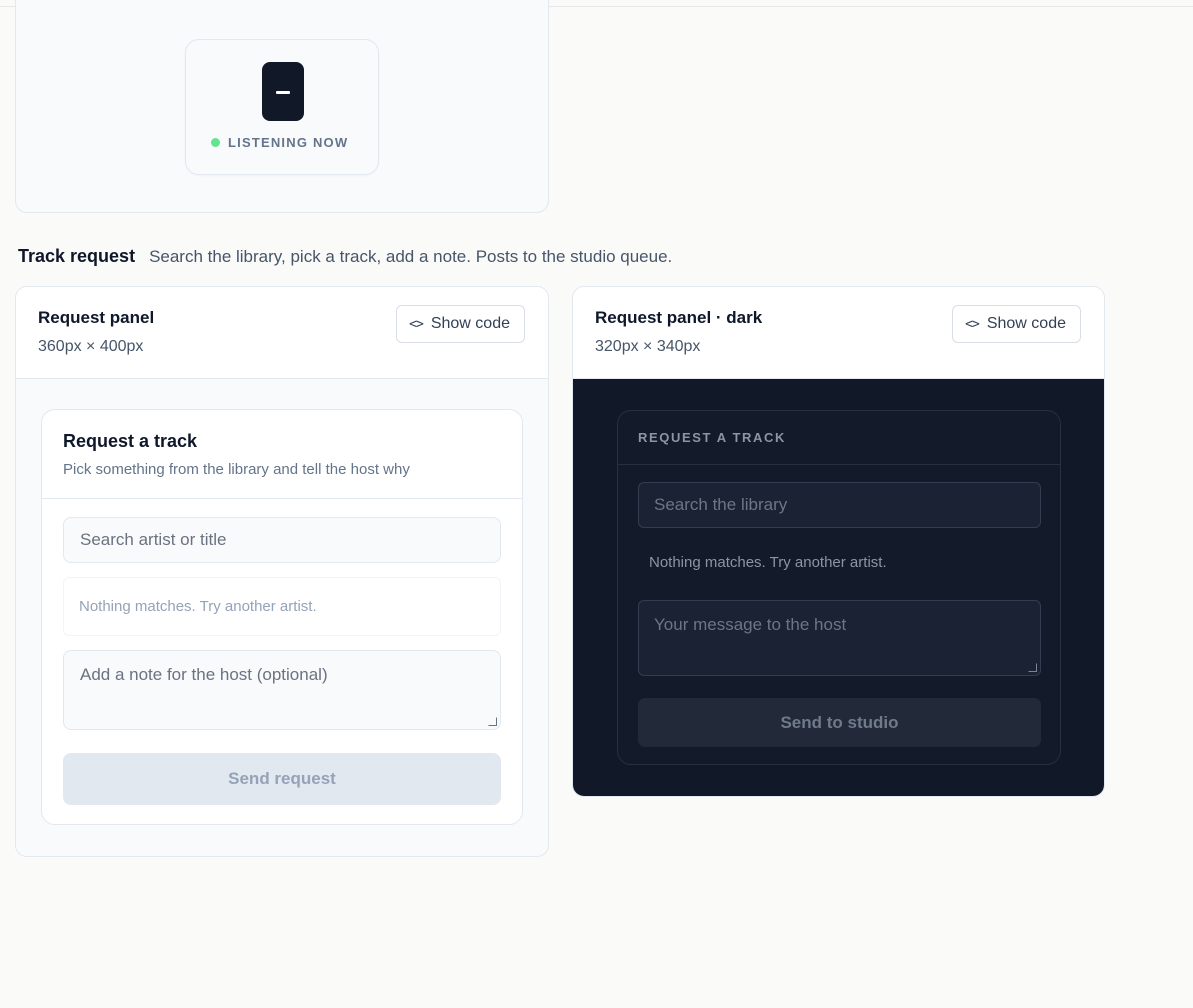 Image resolution: width=1193 pixels, height=1008 pixels. What do you see at coordinates (282, 540) in the screenshot?
I see `search-input: Search artist or title` at bounding box center [282, 540].